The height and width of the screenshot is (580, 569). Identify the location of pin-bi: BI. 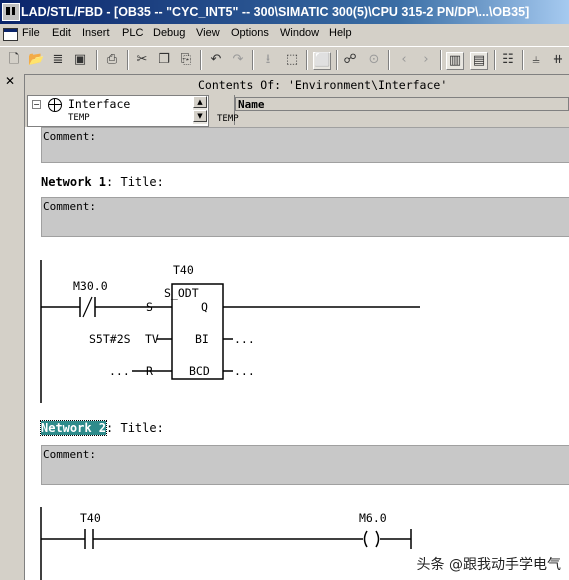
(202, 339).